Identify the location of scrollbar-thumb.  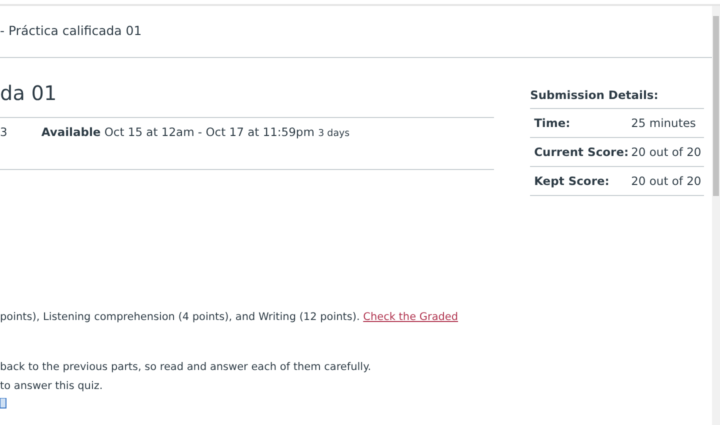
(716, 106).